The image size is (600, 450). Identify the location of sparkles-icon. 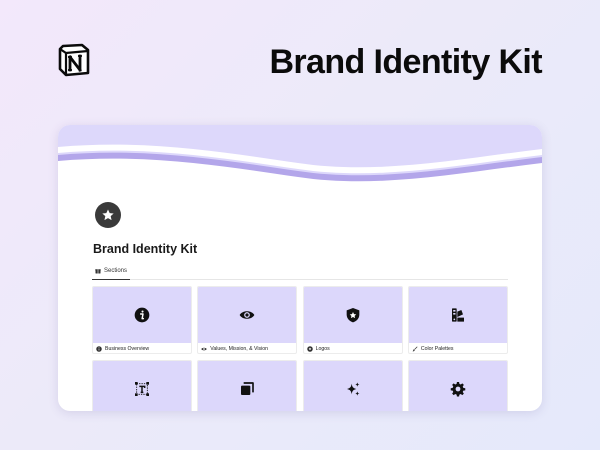
(353, 389).